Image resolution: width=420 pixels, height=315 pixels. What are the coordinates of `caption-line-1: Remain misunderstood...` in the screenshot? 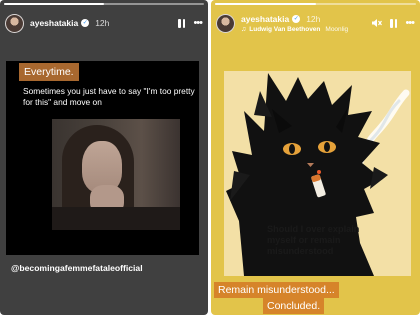 It's located at (276, 290).